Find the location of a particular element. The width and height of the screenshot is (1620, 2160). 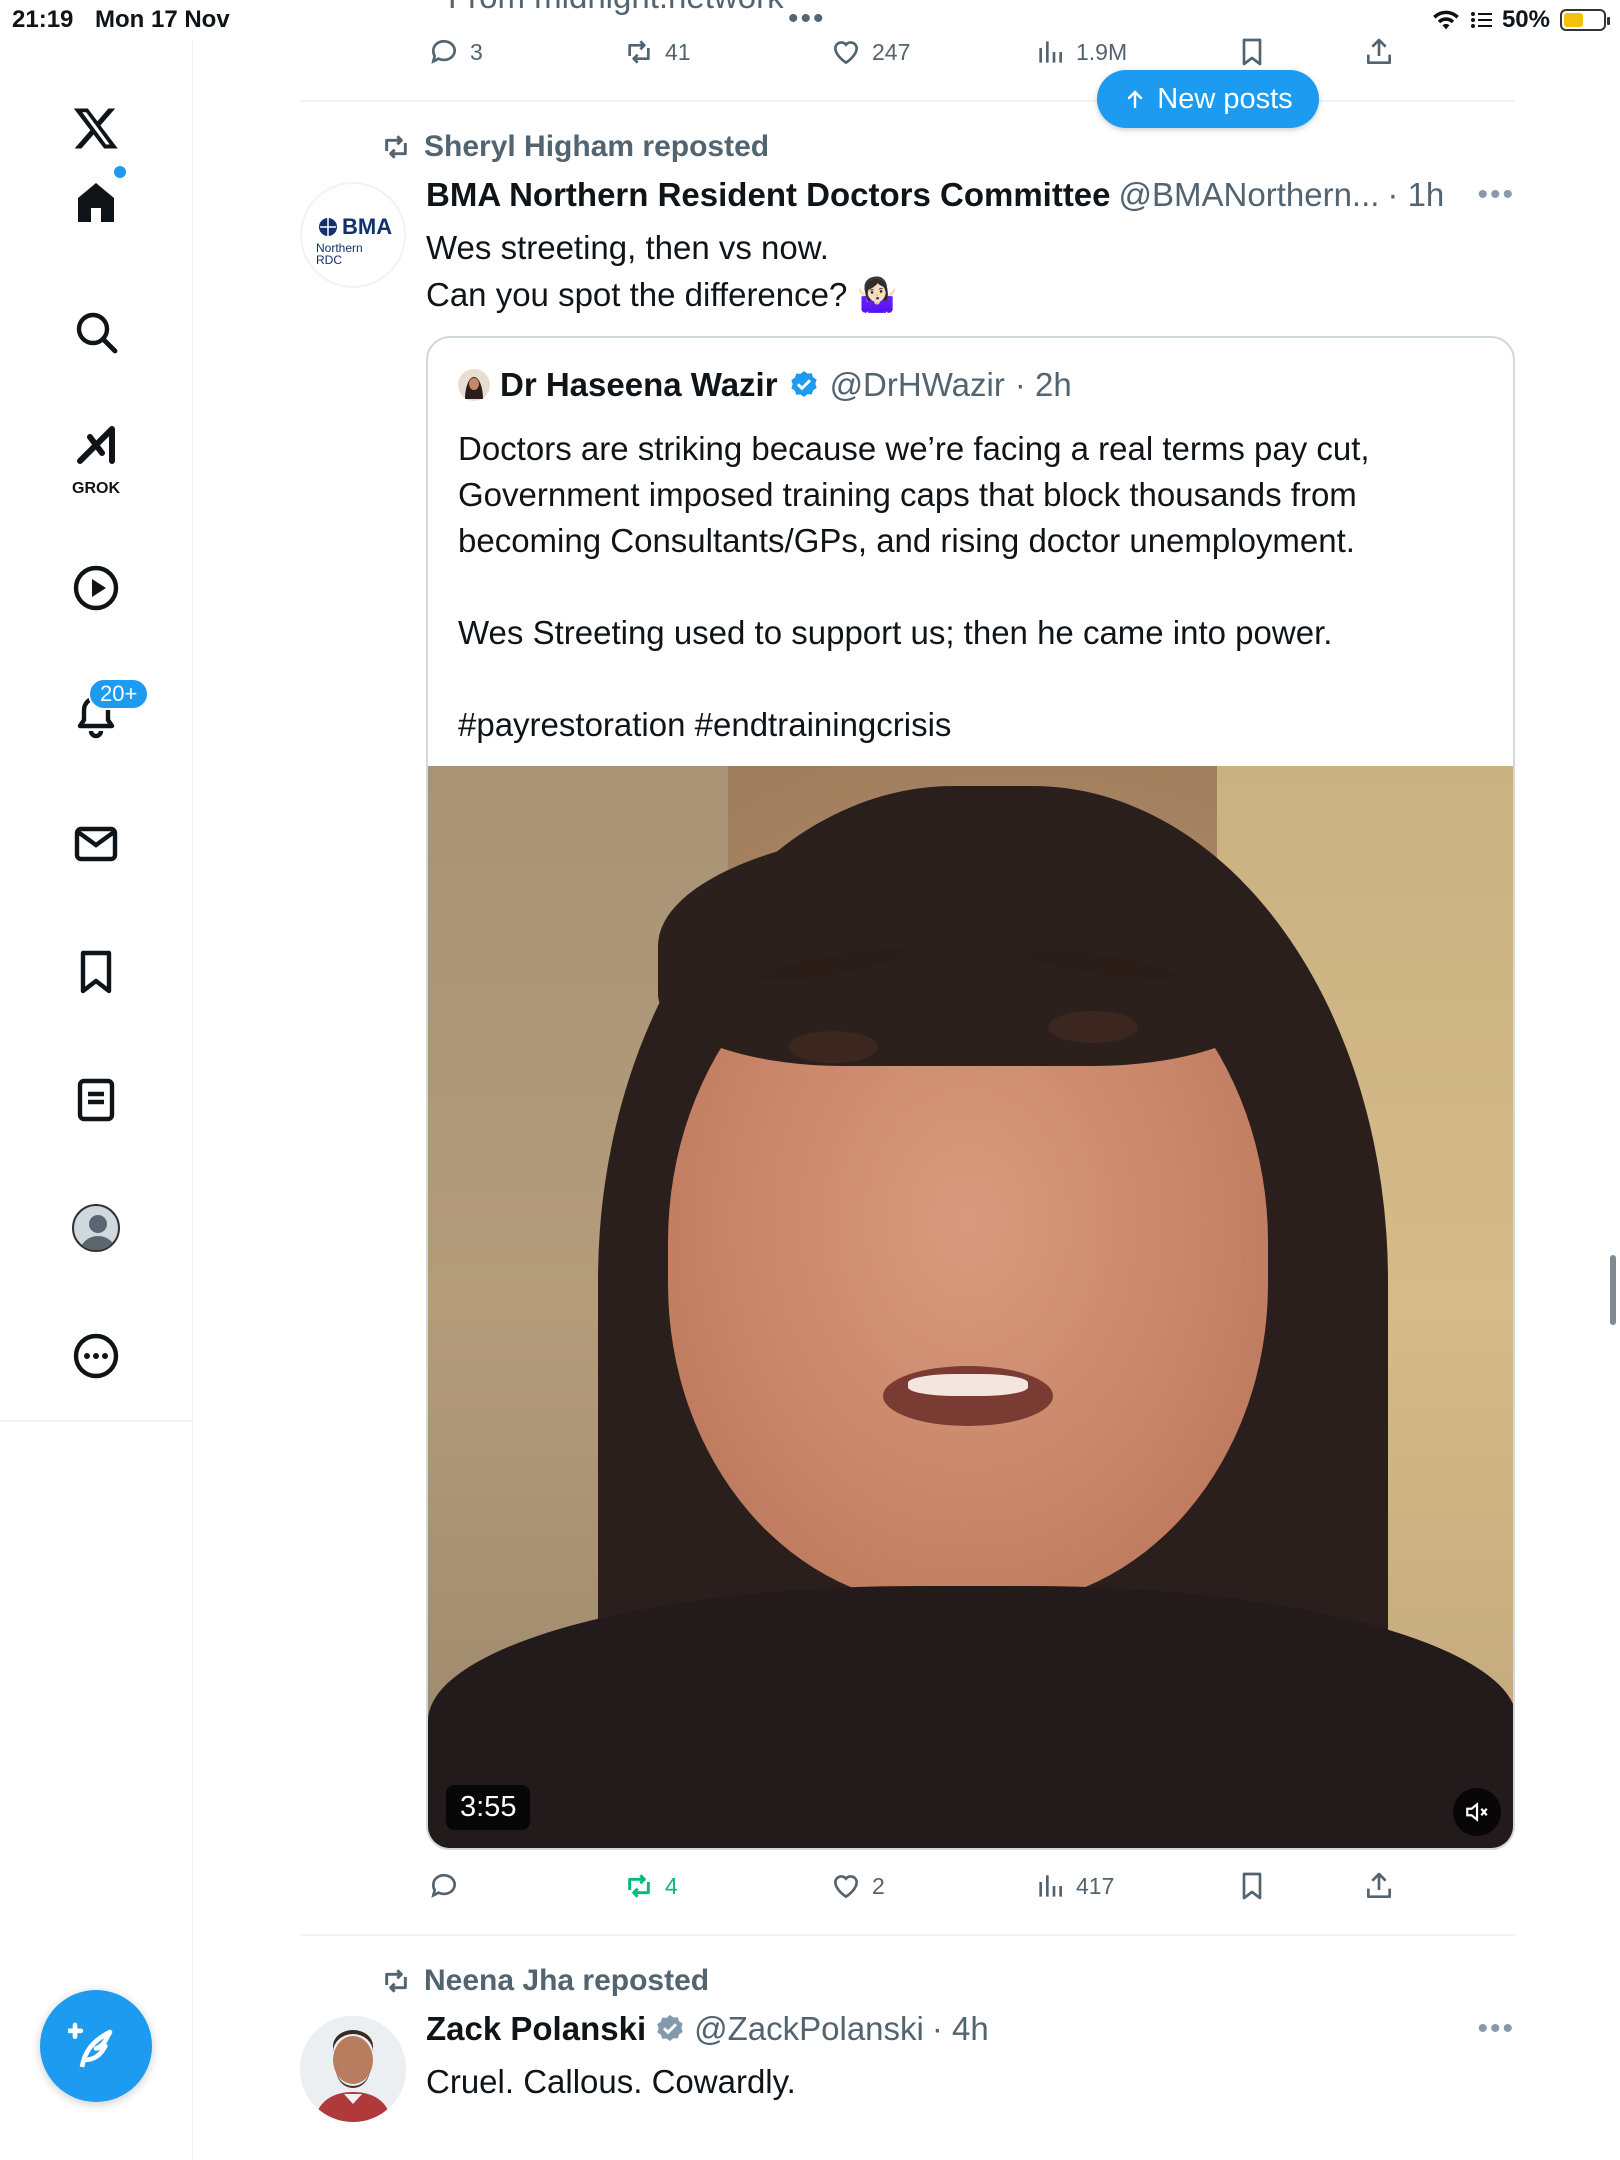

like-button: 247 is located at coordinates (870, 52).